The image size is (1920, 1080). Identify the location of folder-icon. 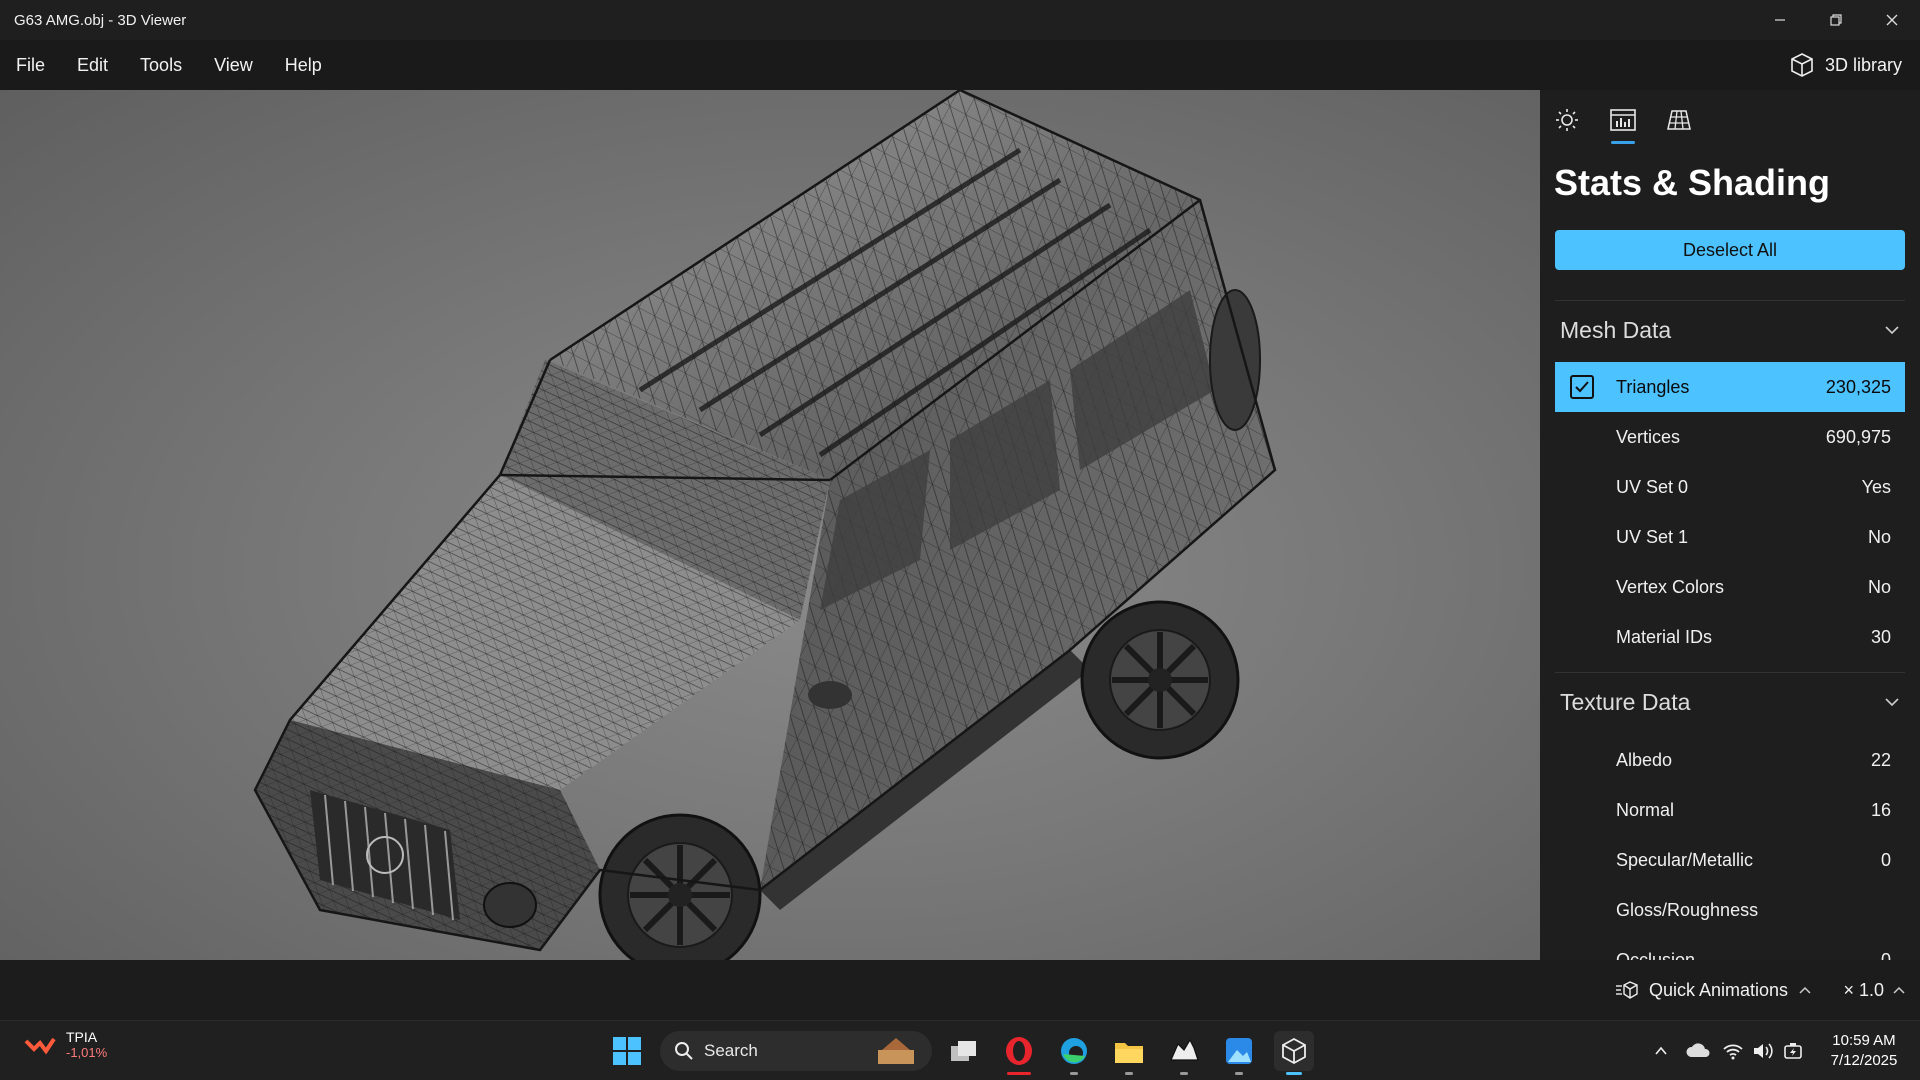
(1129, 1053).